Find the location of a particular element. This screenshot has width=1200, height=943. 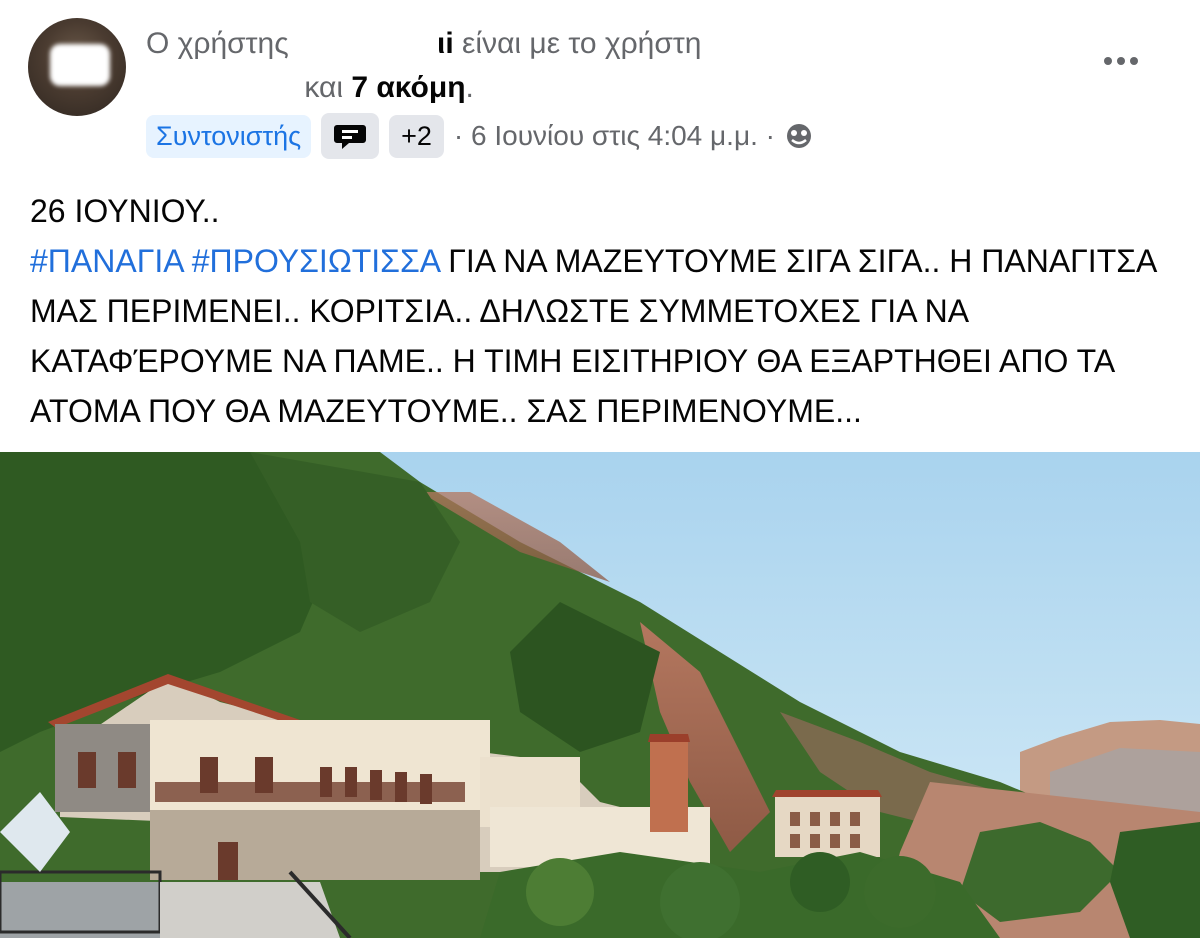

extra-badges: +2 is located at coordinates (416, 136).